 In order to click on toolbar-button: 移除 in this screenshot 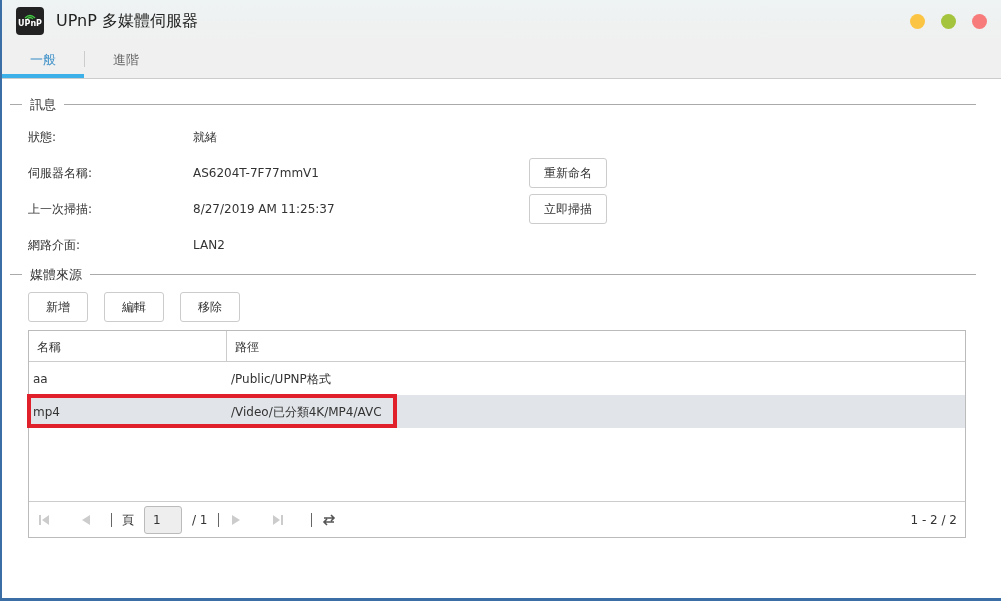, I will do `click(210, 307)`.